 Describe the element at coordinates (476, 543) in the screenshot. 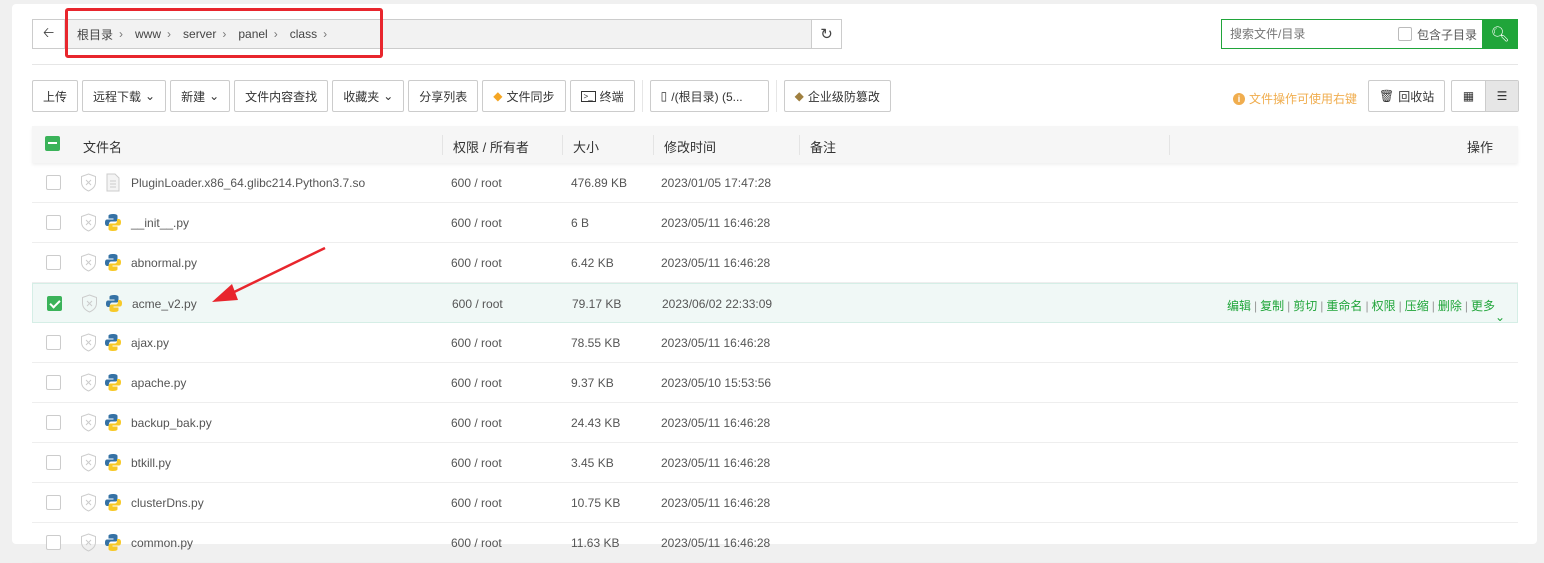

I see `file-perm: 600 / root` at that location.